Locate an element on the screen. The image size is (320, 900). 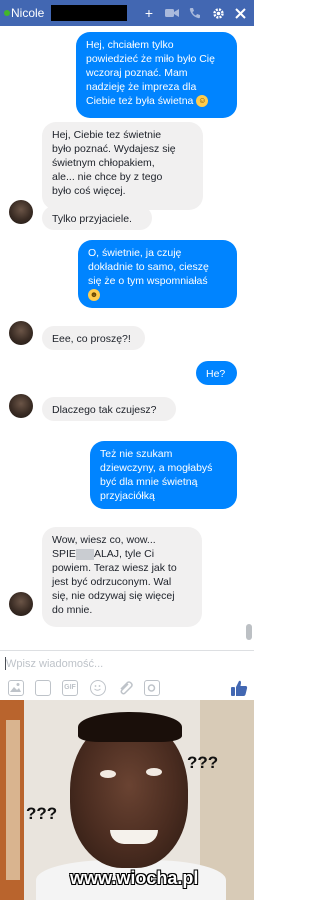
message-text: He? is located at coordinates (216, 374).